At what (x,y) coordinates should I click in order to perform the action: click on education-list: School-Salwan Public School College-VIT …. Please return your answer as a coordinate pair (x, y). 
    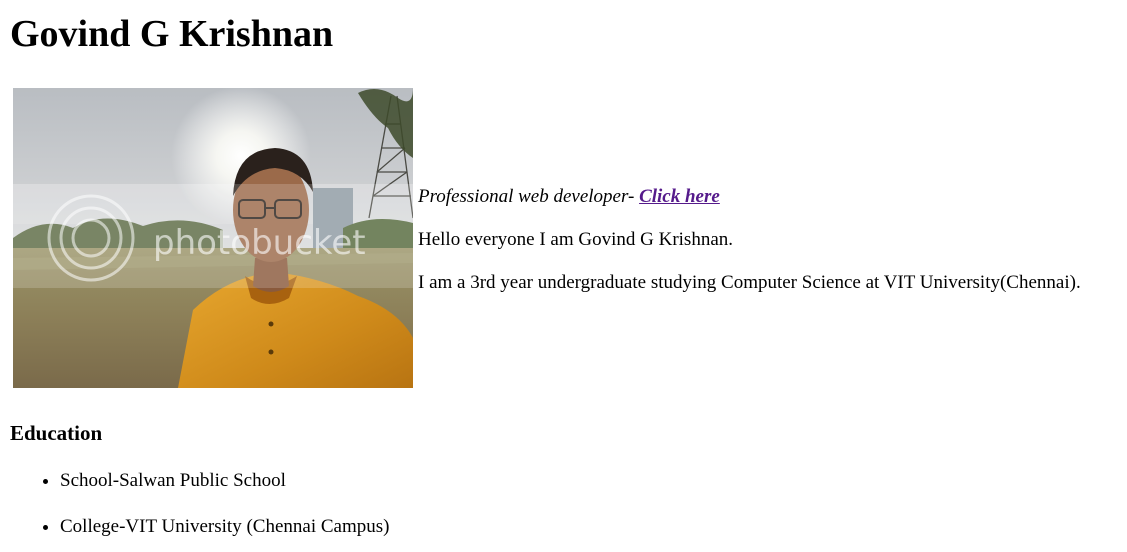
    Looking at the image, I should click on (194, 510).